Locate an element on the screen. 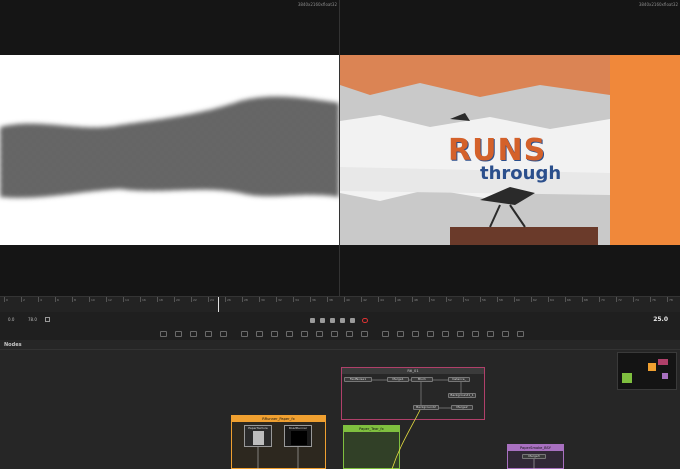 This screenshot has width=680, height=469. ruler-tick-label: 26 is located at coordinates (229, 300).